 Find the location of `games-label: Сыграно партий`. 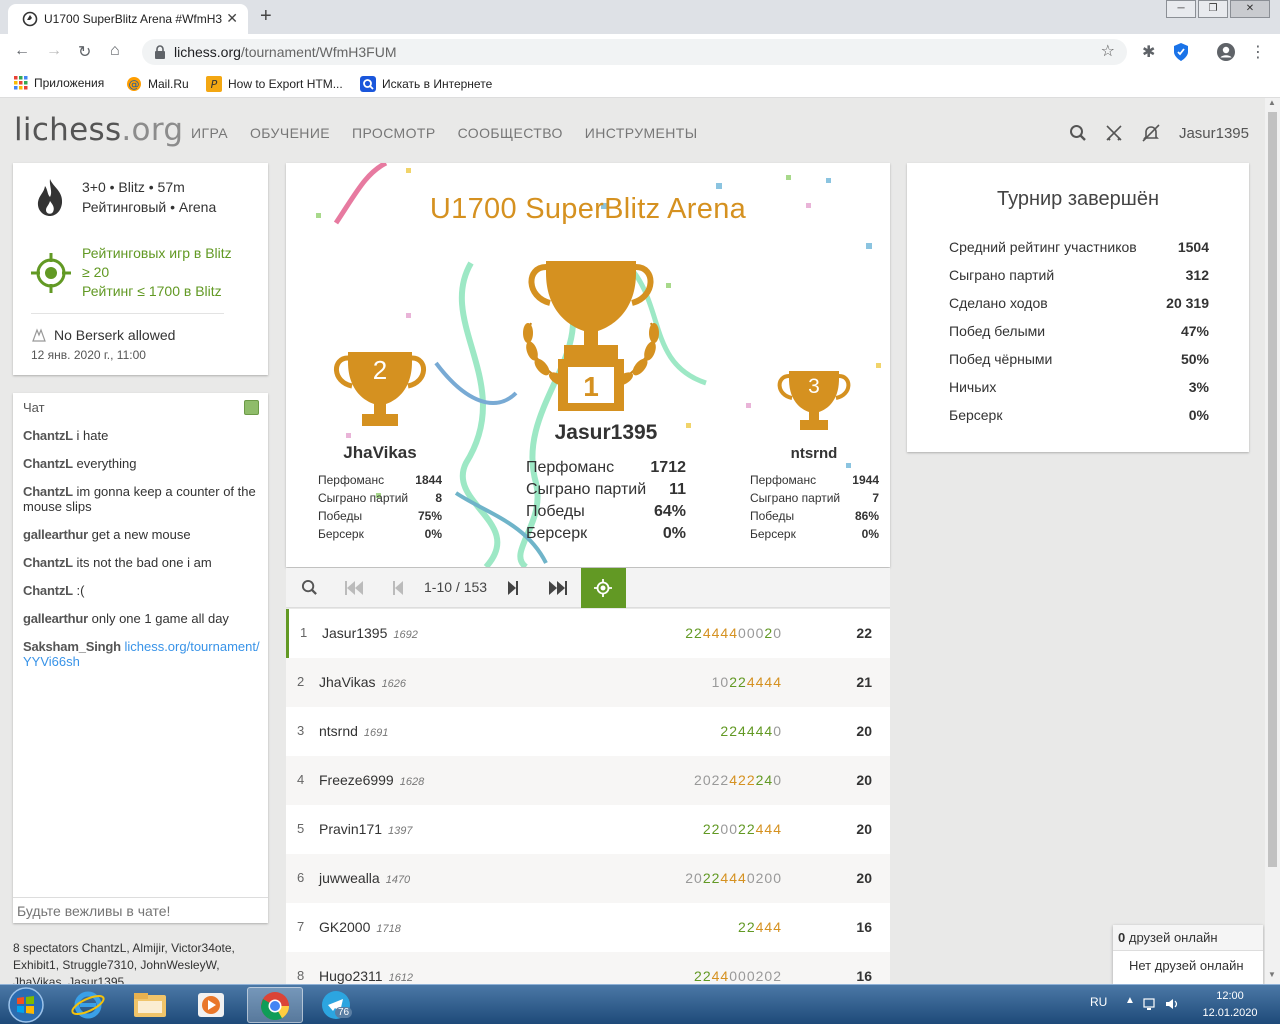

games-label: Сыграно партий is located at coordinates (795, 498).